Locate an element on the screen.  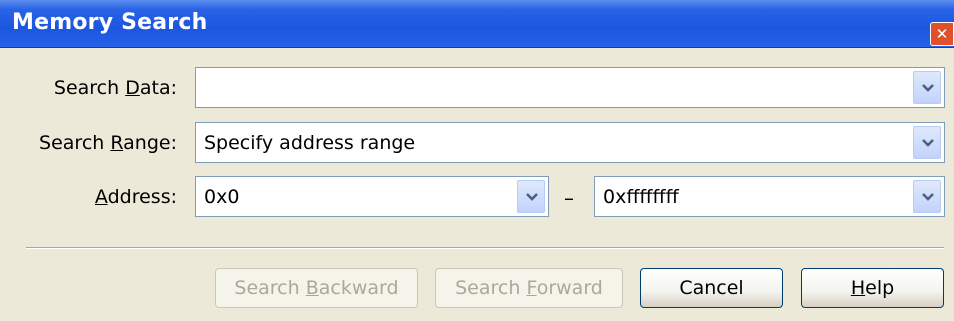
search-data-label: Search Data: is located at coordinates (115, 88).